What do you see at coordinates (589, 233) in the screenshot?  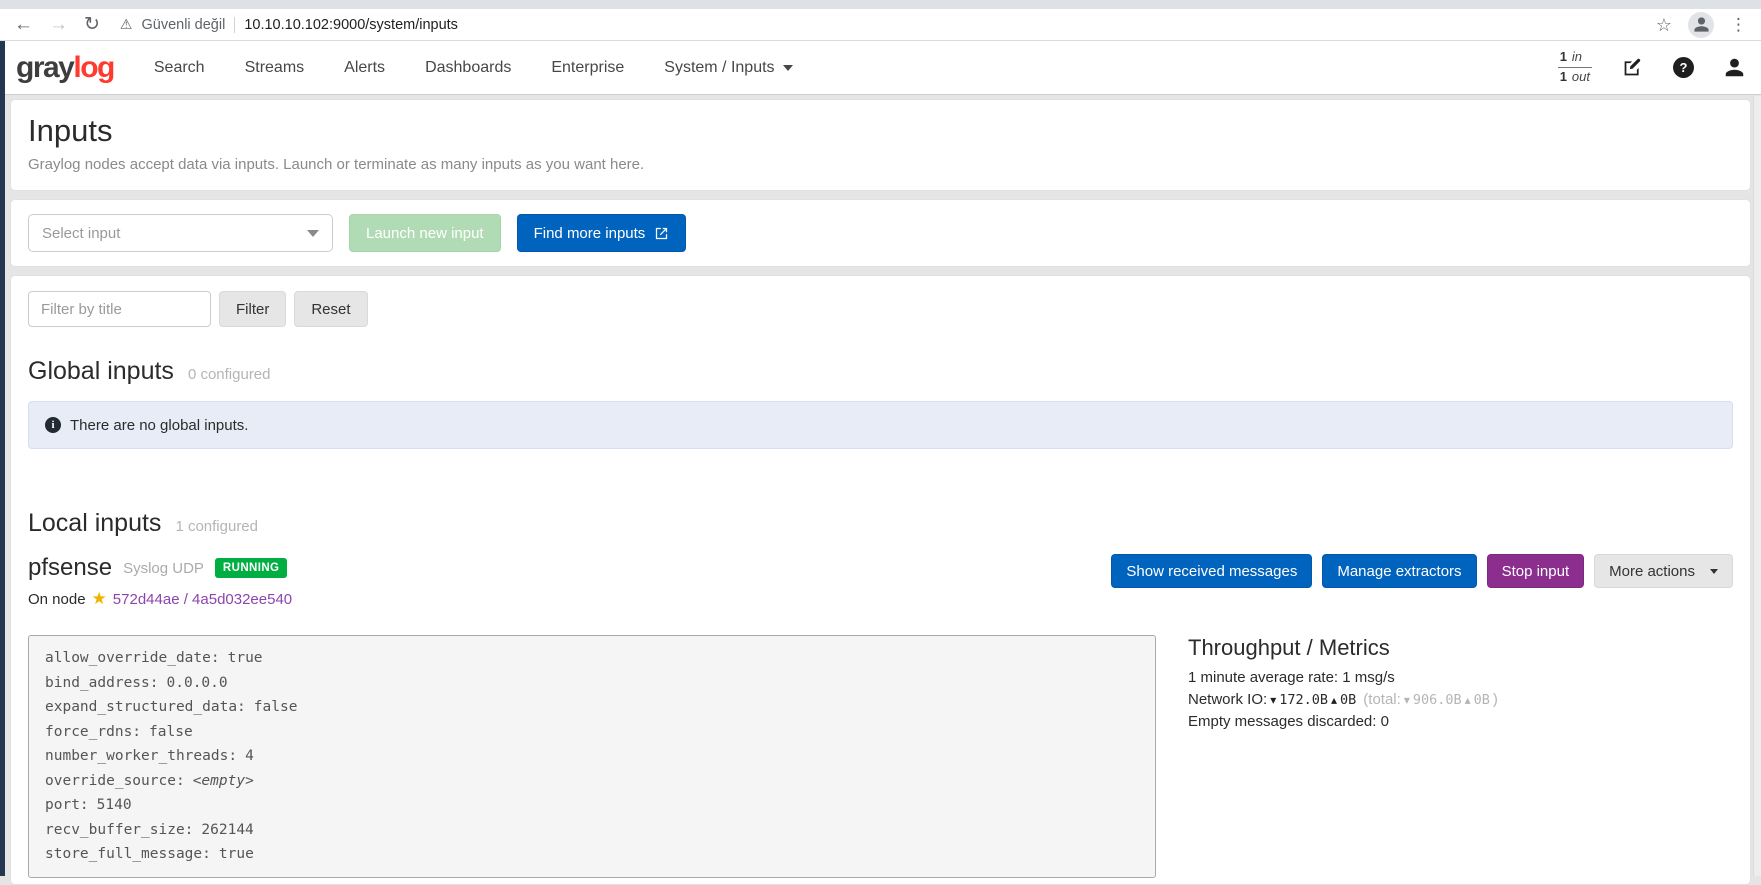 I see `find-more-inputs-label: Find more inputs` at bounding box center [589, 233].